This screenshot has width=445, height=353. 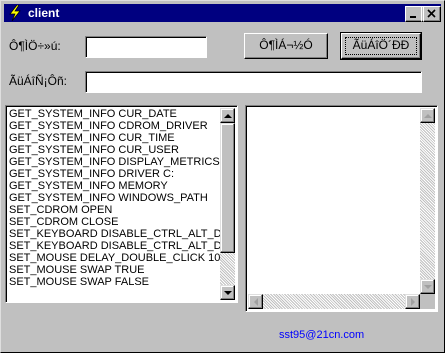 I want to click on close-icon, so click(x=431, y=13).